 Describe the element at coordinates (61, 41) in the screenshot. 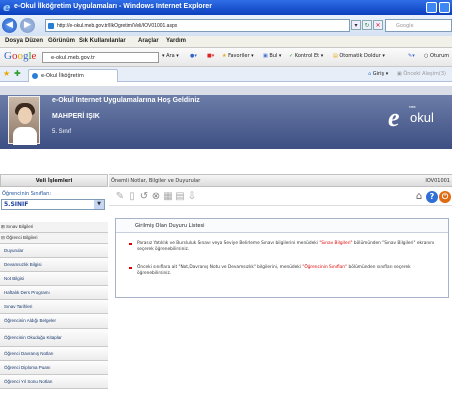

I see `menu-gorunum: Görünüm` at that location.